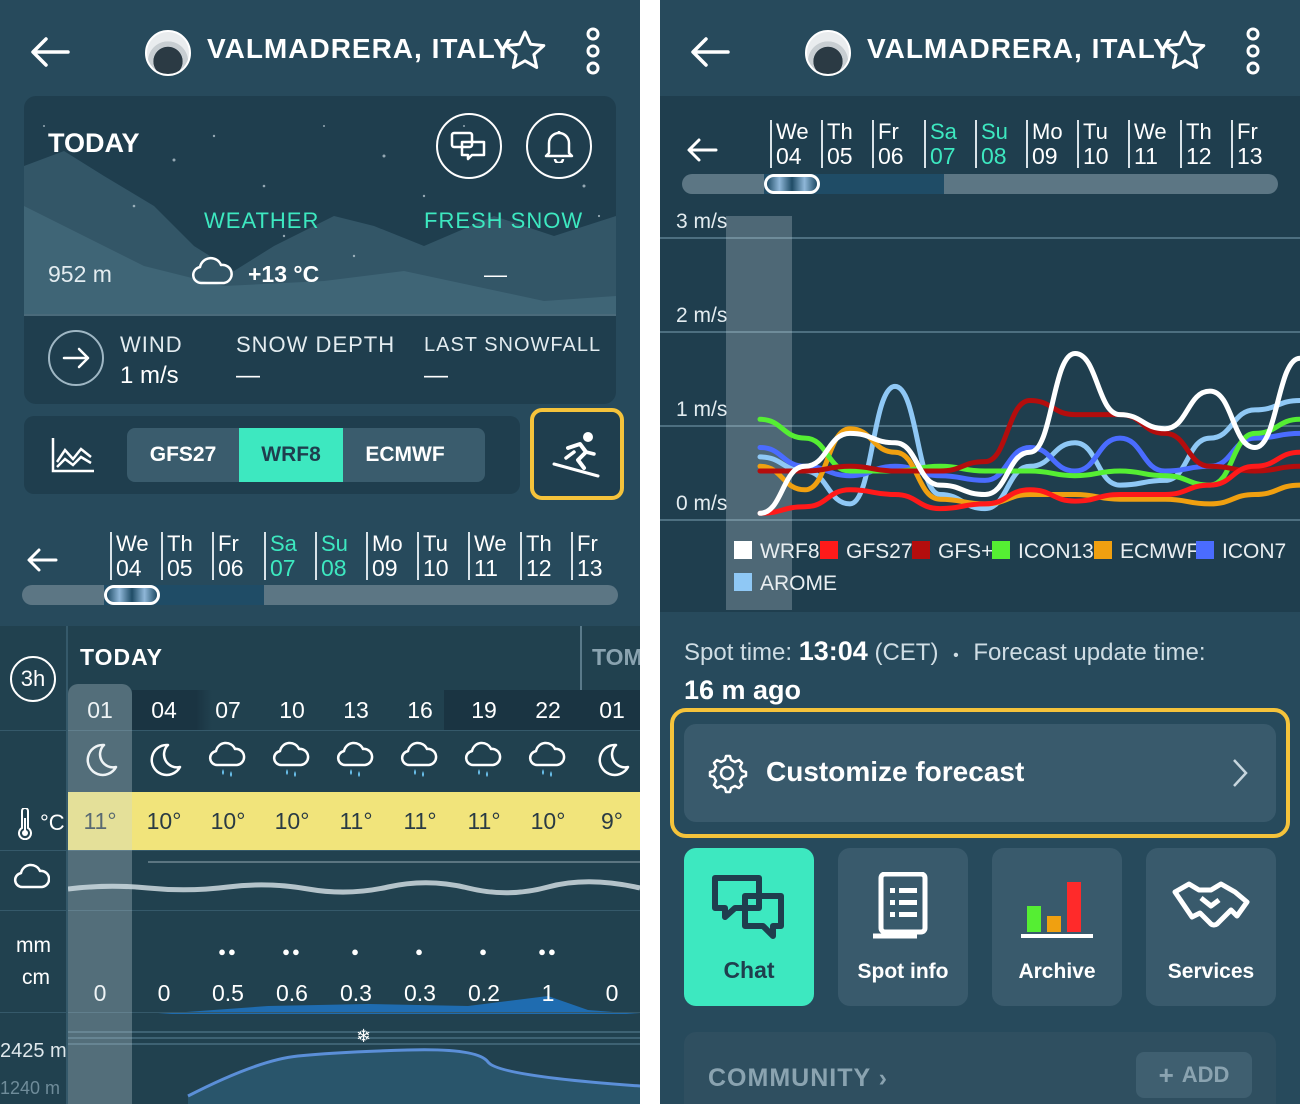  I want to click on raindrop-icon: ●●, so click(548, 951).